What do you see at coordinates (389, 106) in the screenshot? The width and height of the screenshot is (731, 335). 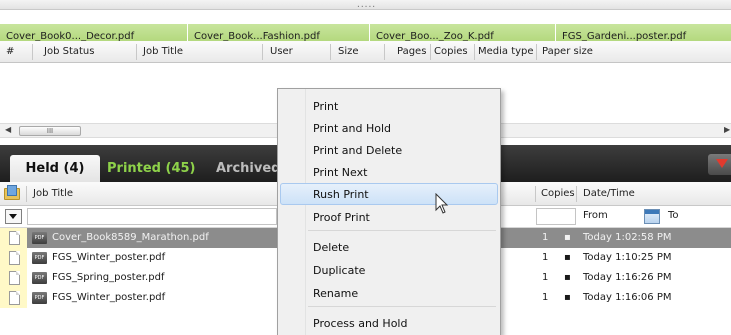 I see `menu-item-print: Print` at bounding box center [389, 106].